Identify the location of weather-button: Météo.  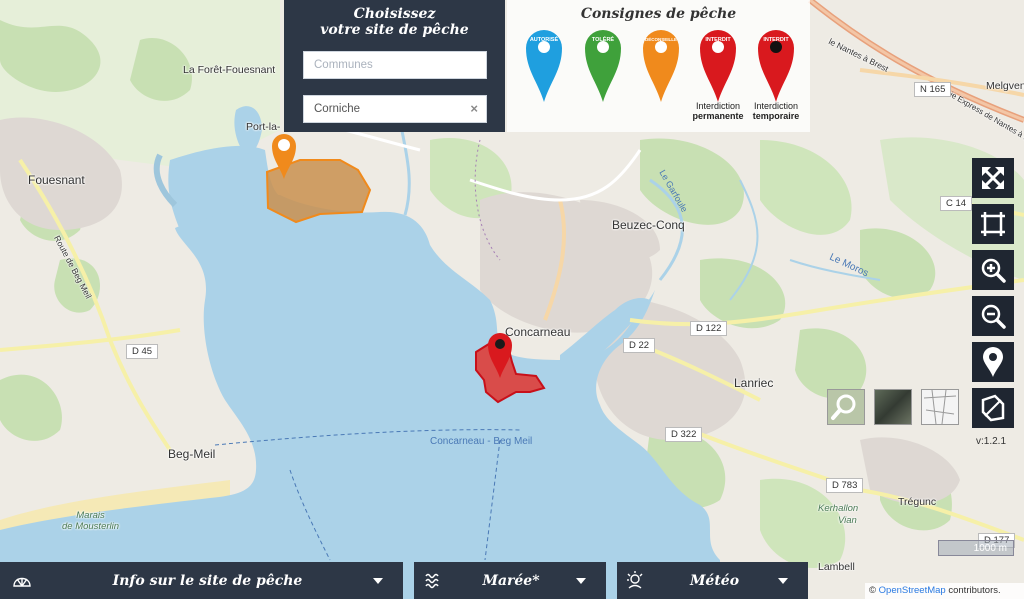
(712, 580).